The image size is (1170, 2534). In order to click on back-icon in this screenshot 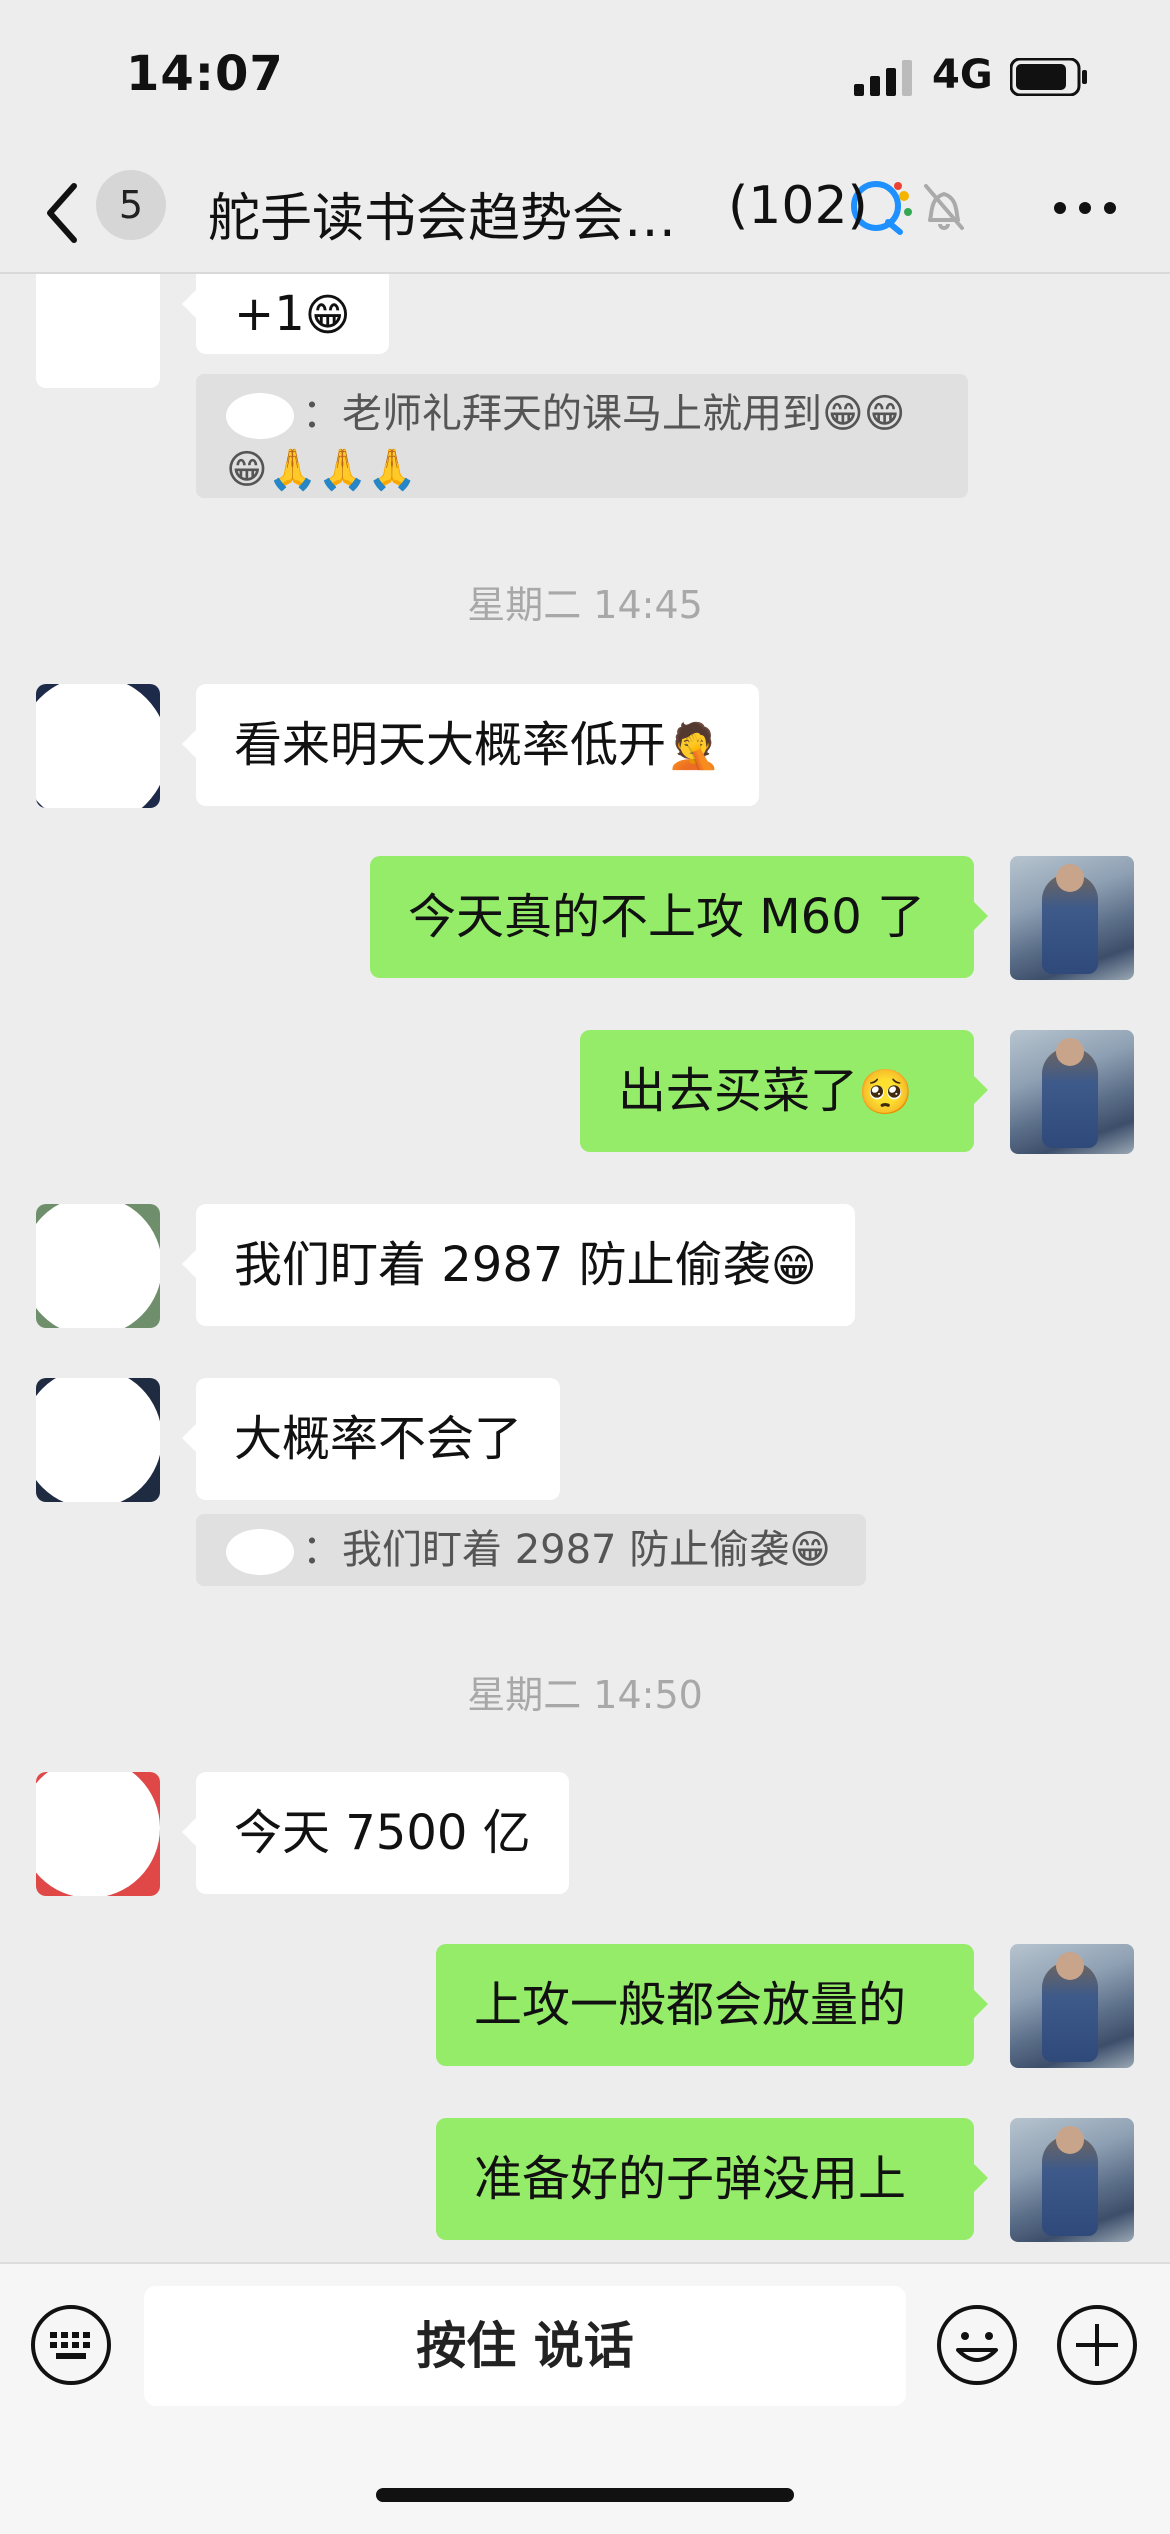, I will do `click(62, 213)`.